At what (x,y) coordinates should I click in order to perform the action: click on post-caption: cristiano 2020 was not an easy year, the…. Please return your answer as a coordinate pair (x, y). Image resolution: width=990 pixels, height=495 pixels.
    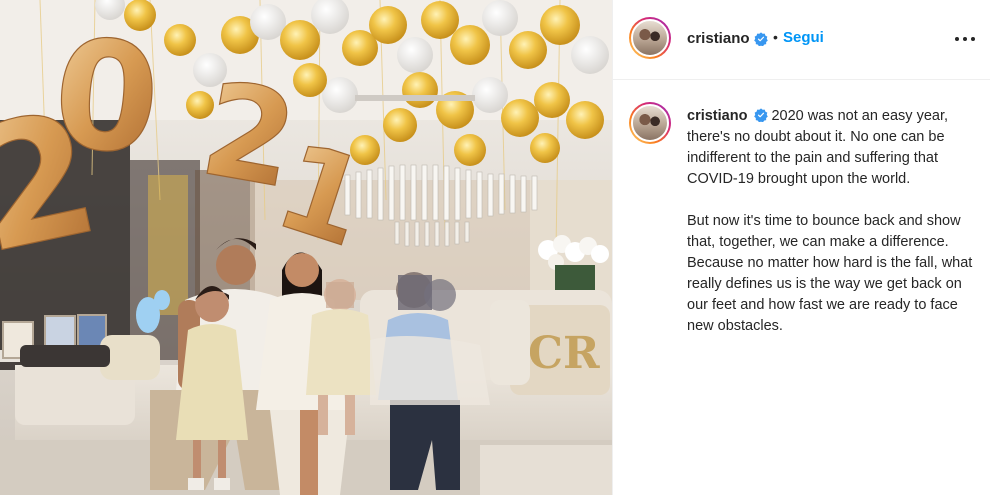
    Looking at the image, I should click on (833, 221).